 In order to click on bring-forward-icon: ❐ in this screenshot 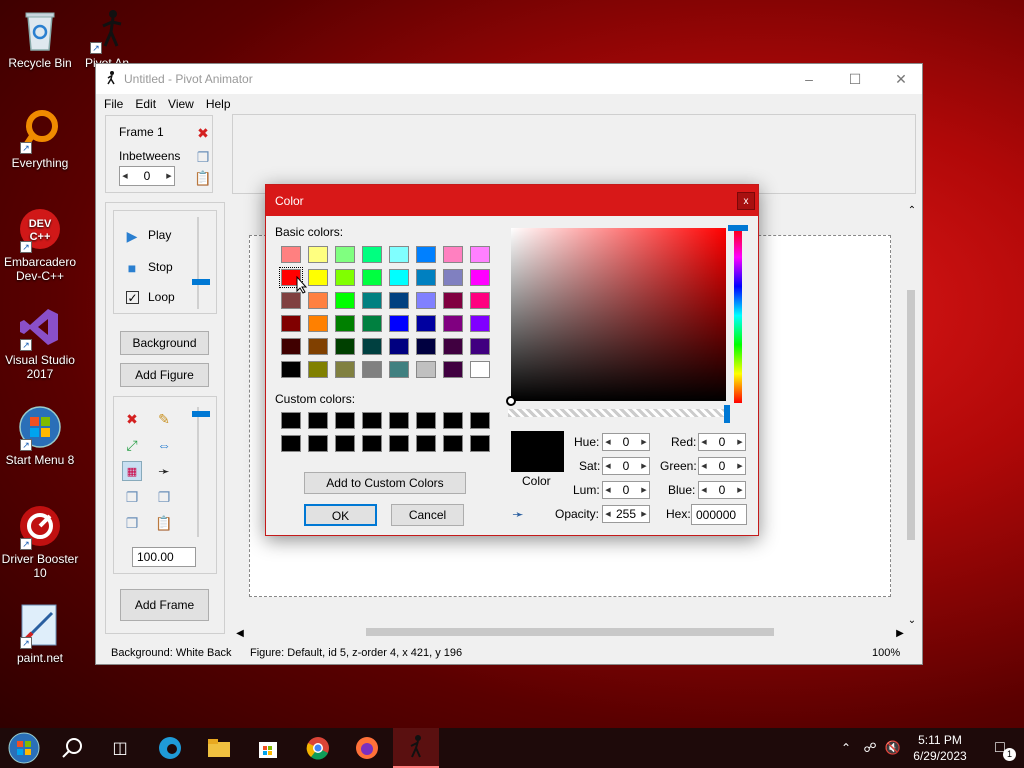, I will do `click(132, 497)`.